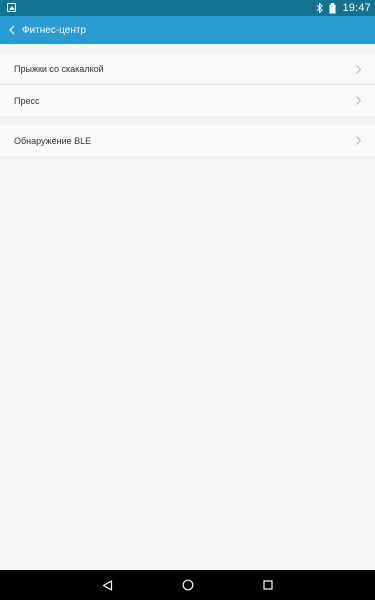 Image resolution: width=375 pixels, height=600 pixels. What do you see at coordinates (187, 30) in the screenshot?
I see `app-bar: Фитнес-центр` at bounding box center [187, 30].